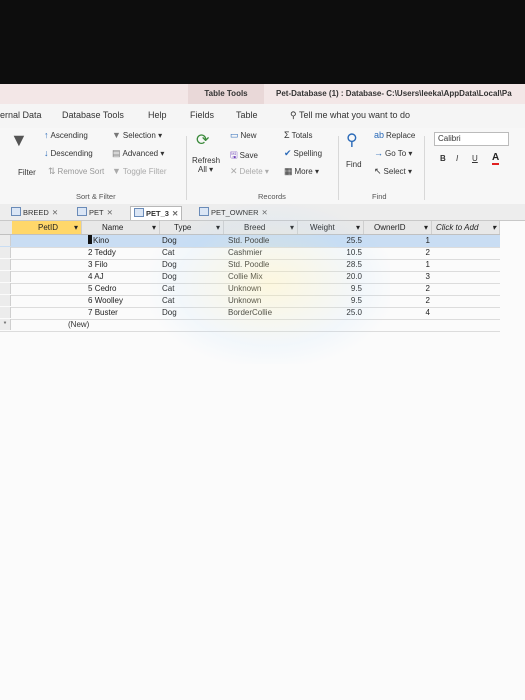 Image resolution: width=525 pixels, height=700 pixels. I want to click on spelling-button: ✔ Spelling, so click(303, 153).